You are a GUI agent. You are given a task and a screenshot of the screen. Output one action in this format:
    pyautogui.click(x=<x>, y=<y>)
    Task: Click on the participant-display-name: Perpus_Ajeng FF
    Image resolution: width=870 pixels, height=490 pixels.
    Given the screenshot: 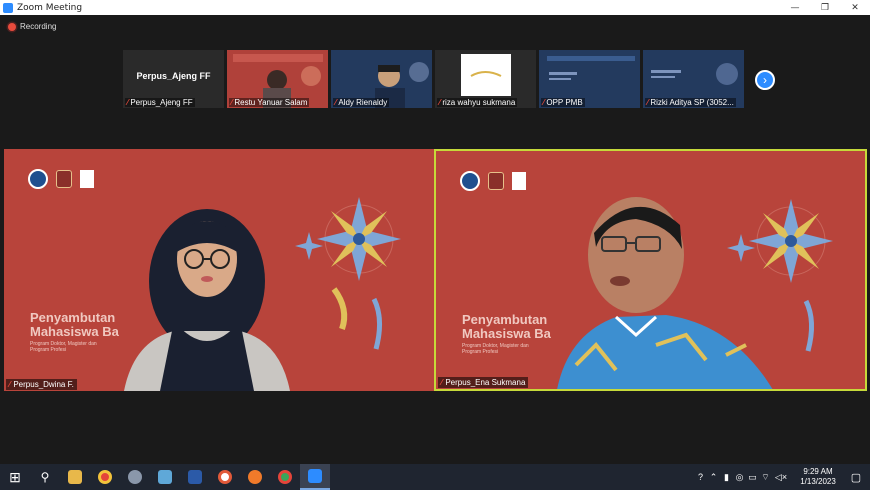 What is the action you would take?
    pyautogui.click(x=173, y=76)
    